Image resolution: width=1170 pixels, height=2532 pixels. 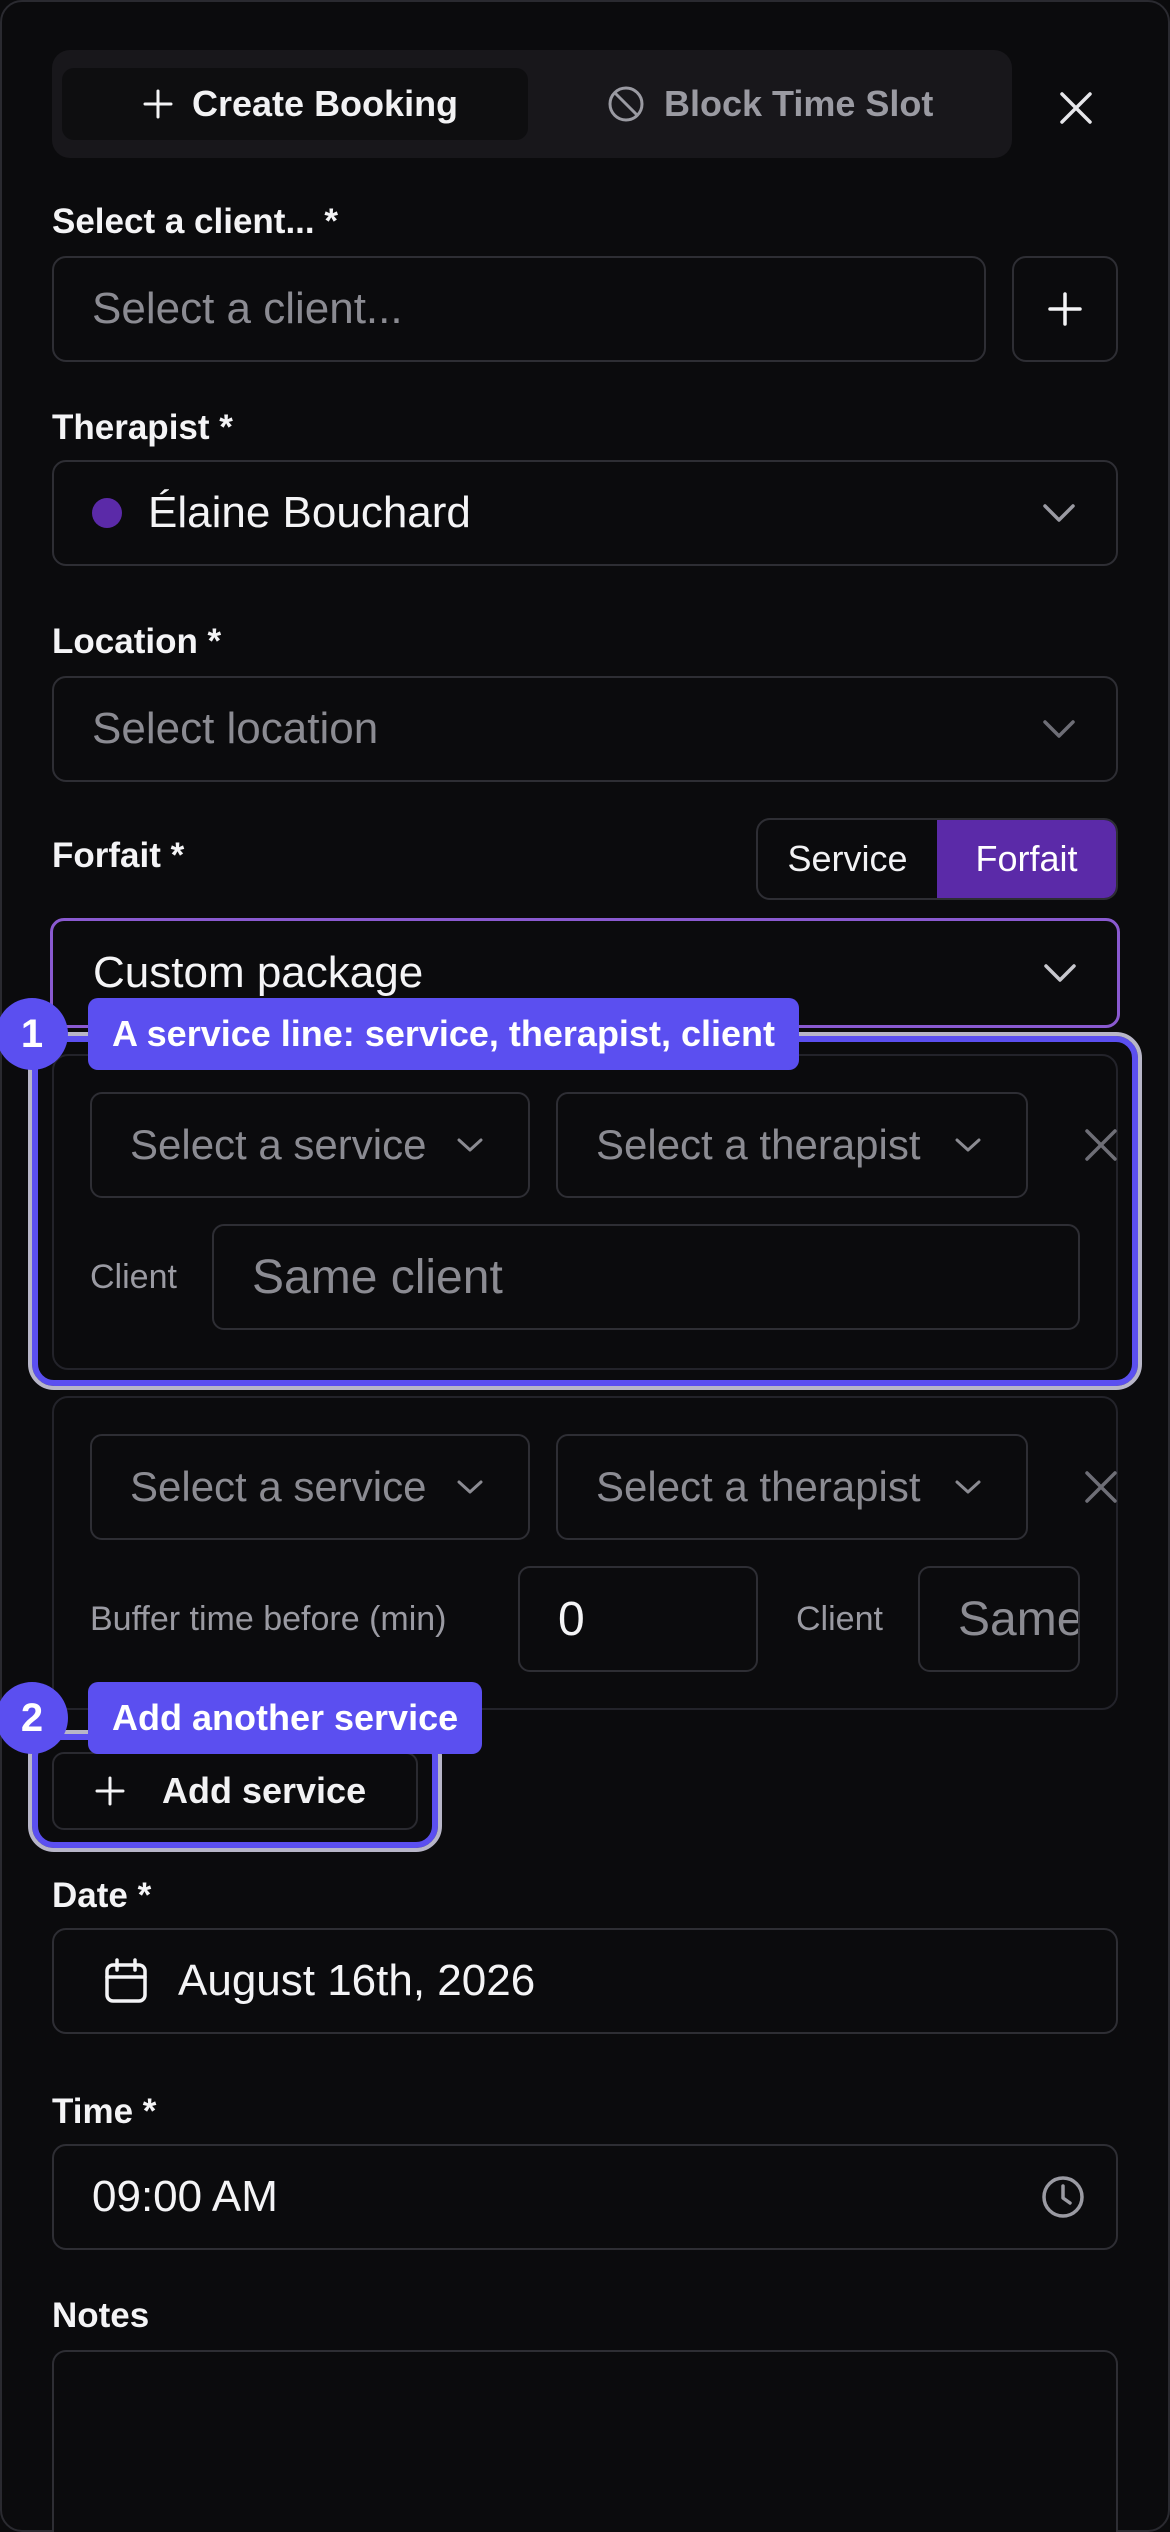 What do you see at coordinates (102, 1895) in the screenshot?
I see `date-label: Date *` at bounding box center [102, 1895].